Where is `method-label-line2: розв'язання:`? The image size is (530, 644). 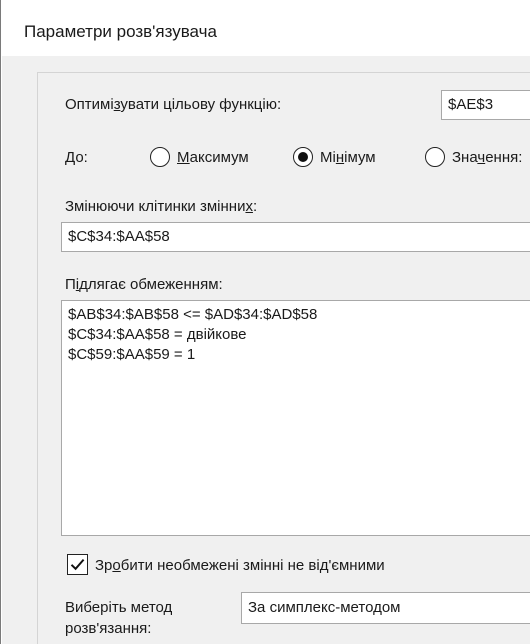 method-label-line2: розв'язання: is located at coordinates (108, 628).